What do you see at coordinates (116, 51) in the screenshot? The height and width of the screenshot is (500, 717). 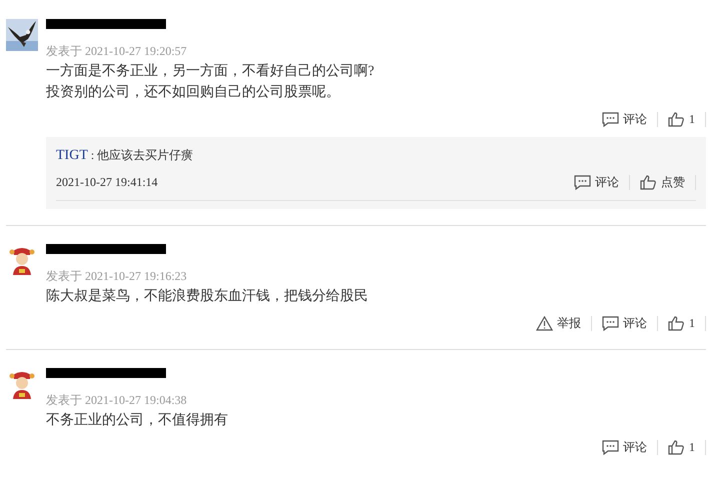 I see `post-date: 发表于 2021-10-27 19:20:57` at bounding box center [116, 51].